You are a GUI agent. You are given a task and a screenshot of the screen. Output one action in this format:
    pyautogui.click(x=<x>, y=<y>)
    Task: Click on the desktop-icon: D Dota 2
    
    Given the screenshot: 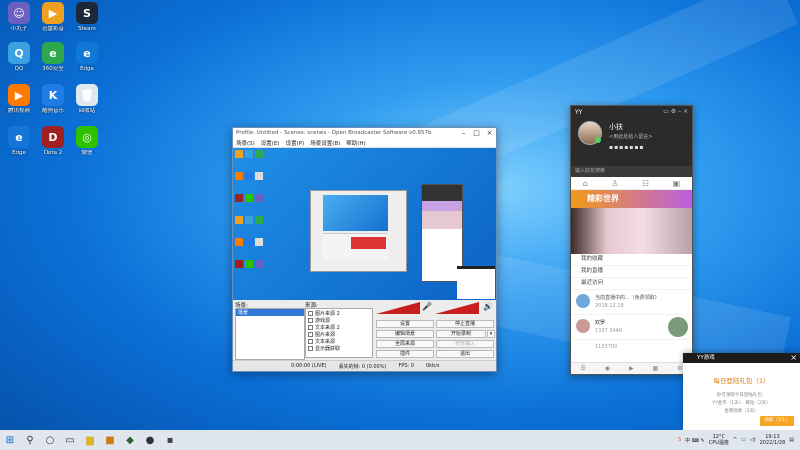 What is the action you would take?
    pyautogui.click(x=53, y=141)
    